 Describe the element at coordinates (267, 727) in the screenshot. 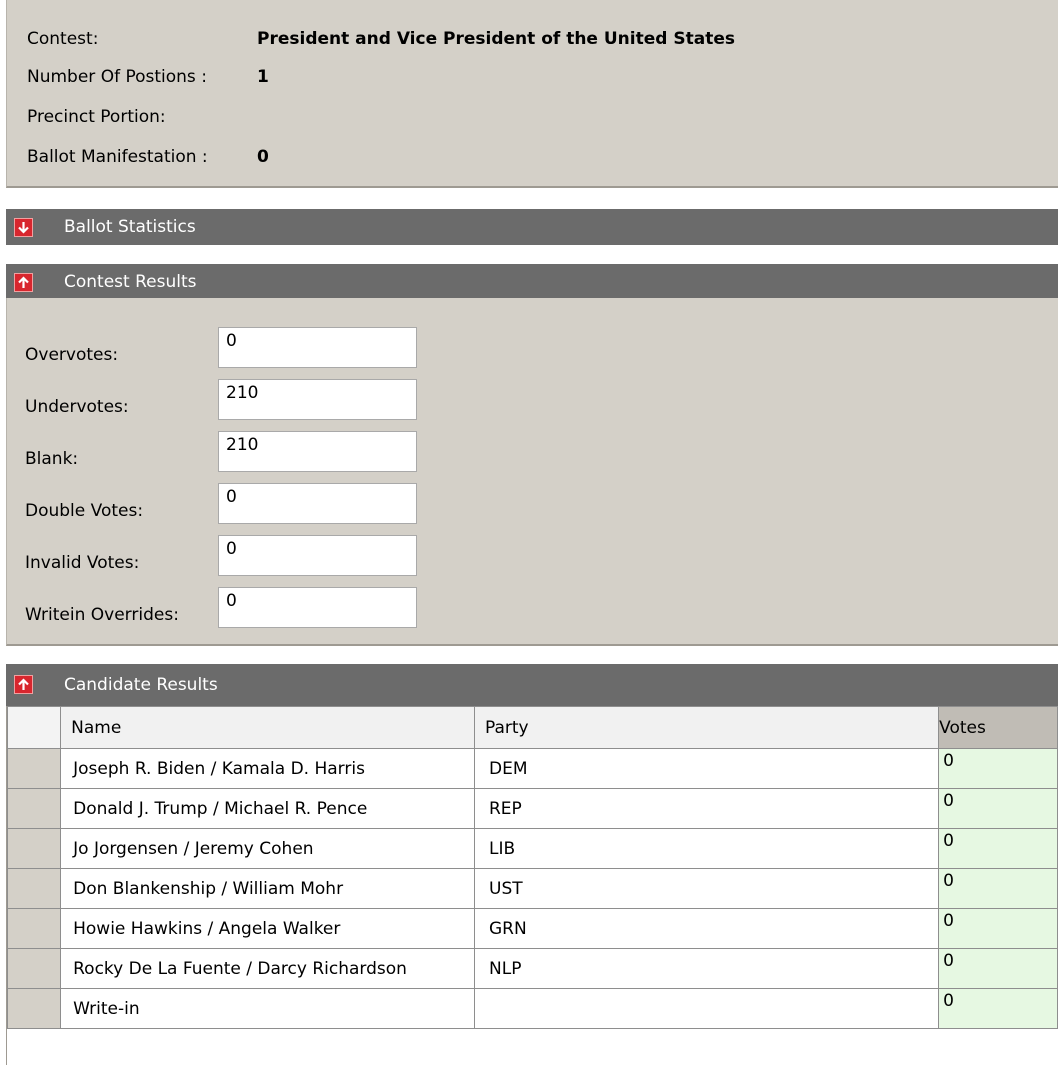

I see `column-header-name: Name` at that location.